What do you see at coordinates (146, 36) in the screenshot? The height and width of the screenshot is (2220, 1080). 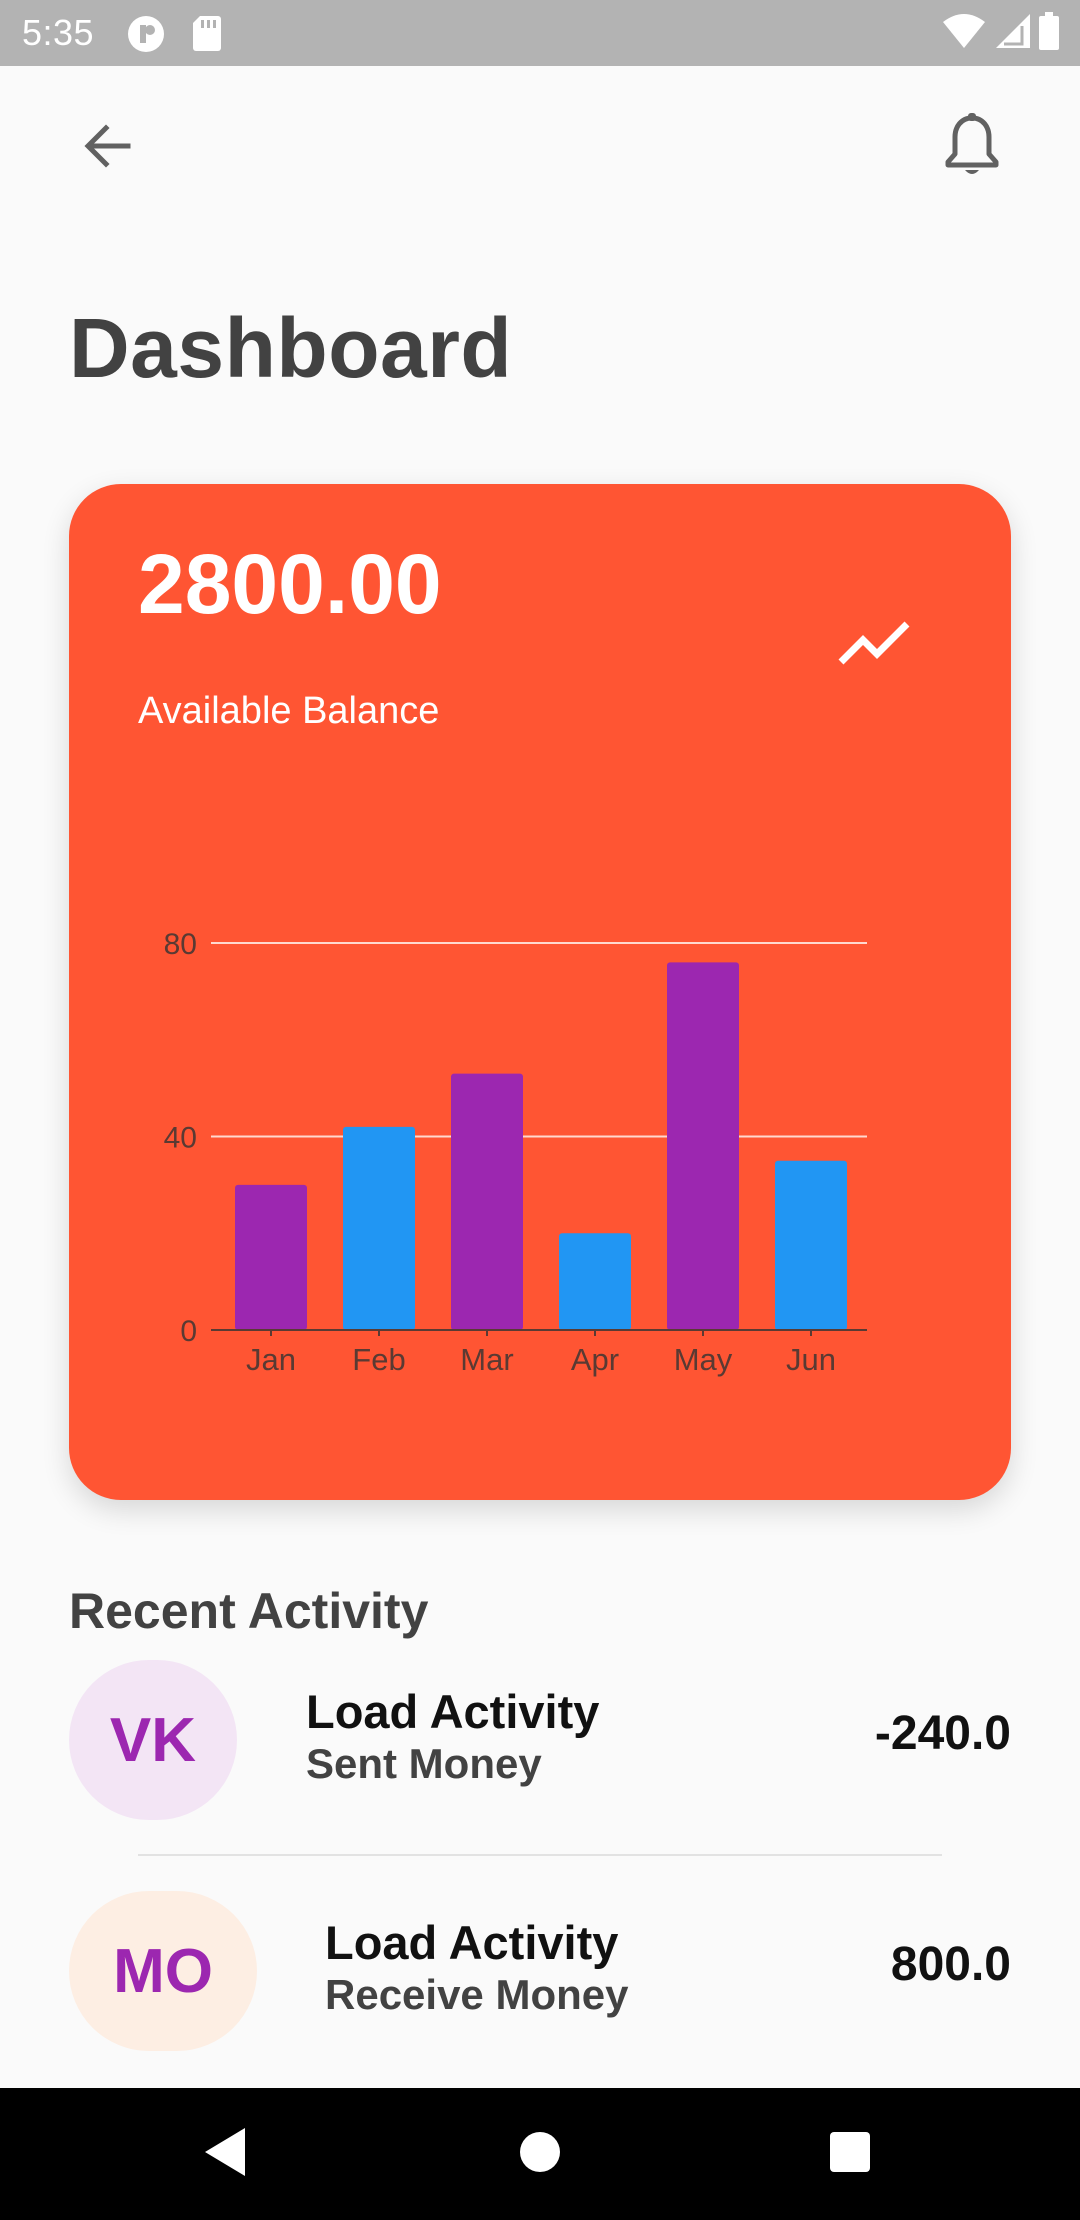 I see `app-notification-icon` at bounding box center [146, 36].